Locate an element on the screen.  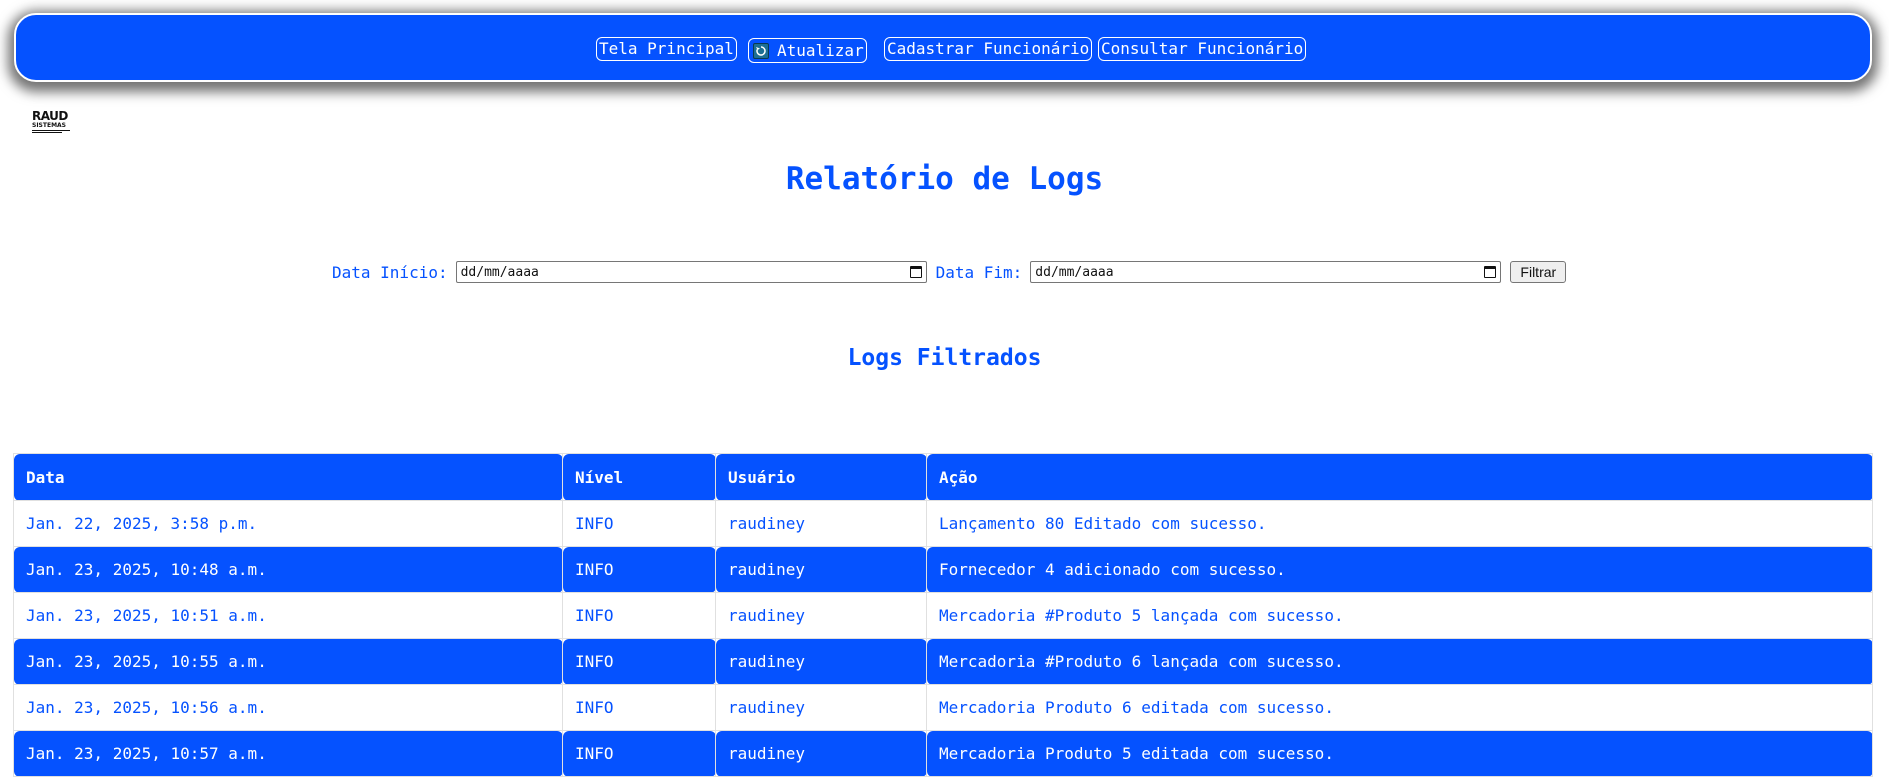
table-header-row: Data Nível Usuário Ação is located at coordinates (943, 477).